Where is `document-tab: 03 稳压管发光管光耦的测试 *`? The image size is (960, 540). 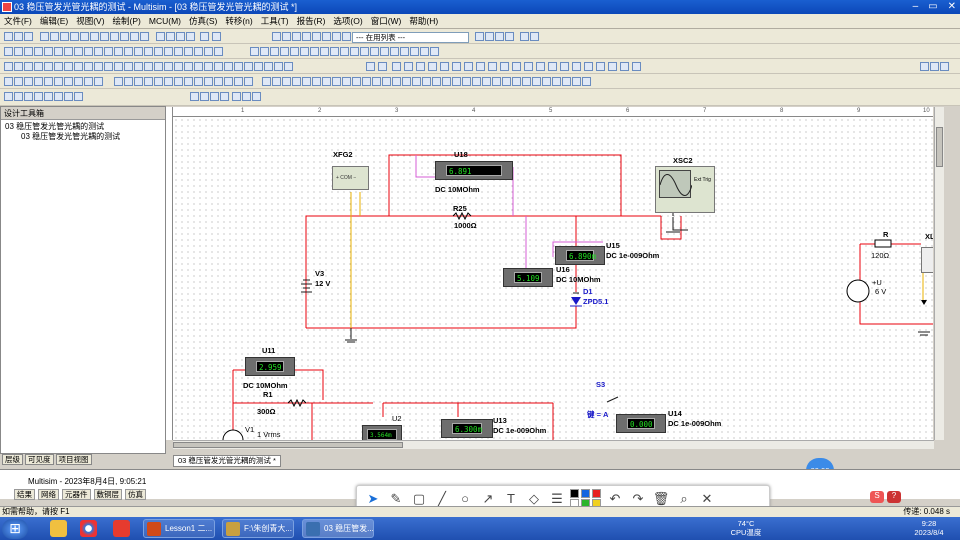 document-tab: 03 稳压管发光管光耦的测试 * is located at coordinates (227, 461).